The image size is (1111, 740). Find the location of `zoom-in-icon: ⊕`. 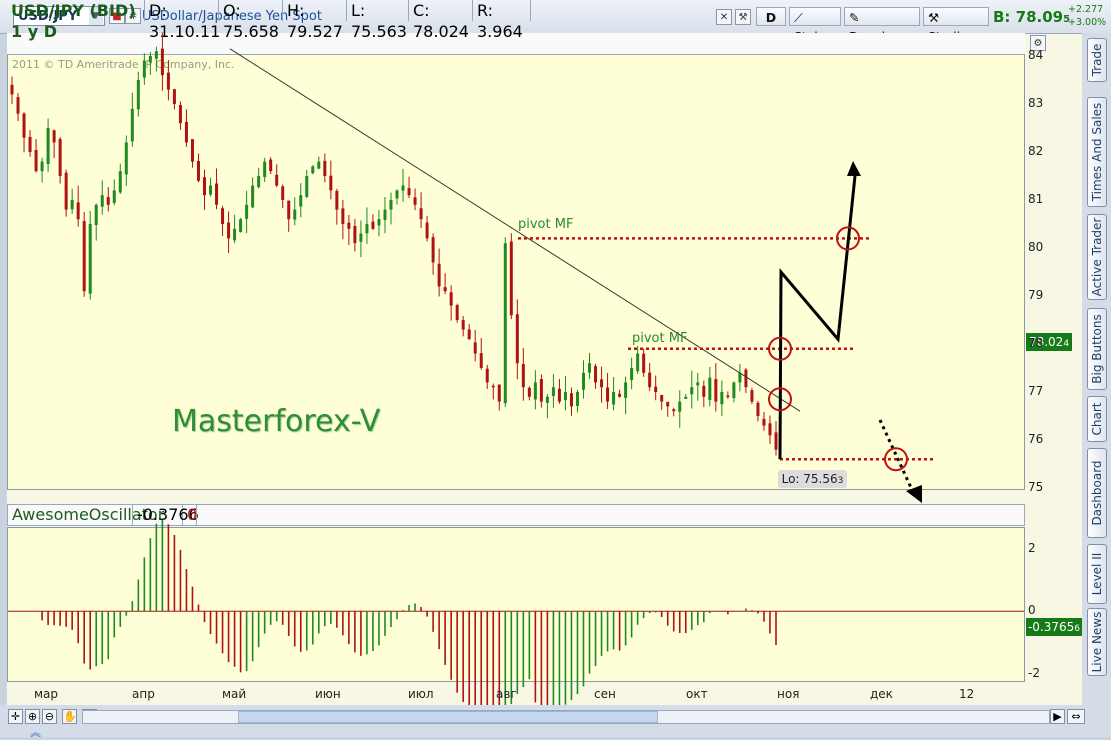

zoom-in-icon: ⊕ is located at coordinates (32, 716).